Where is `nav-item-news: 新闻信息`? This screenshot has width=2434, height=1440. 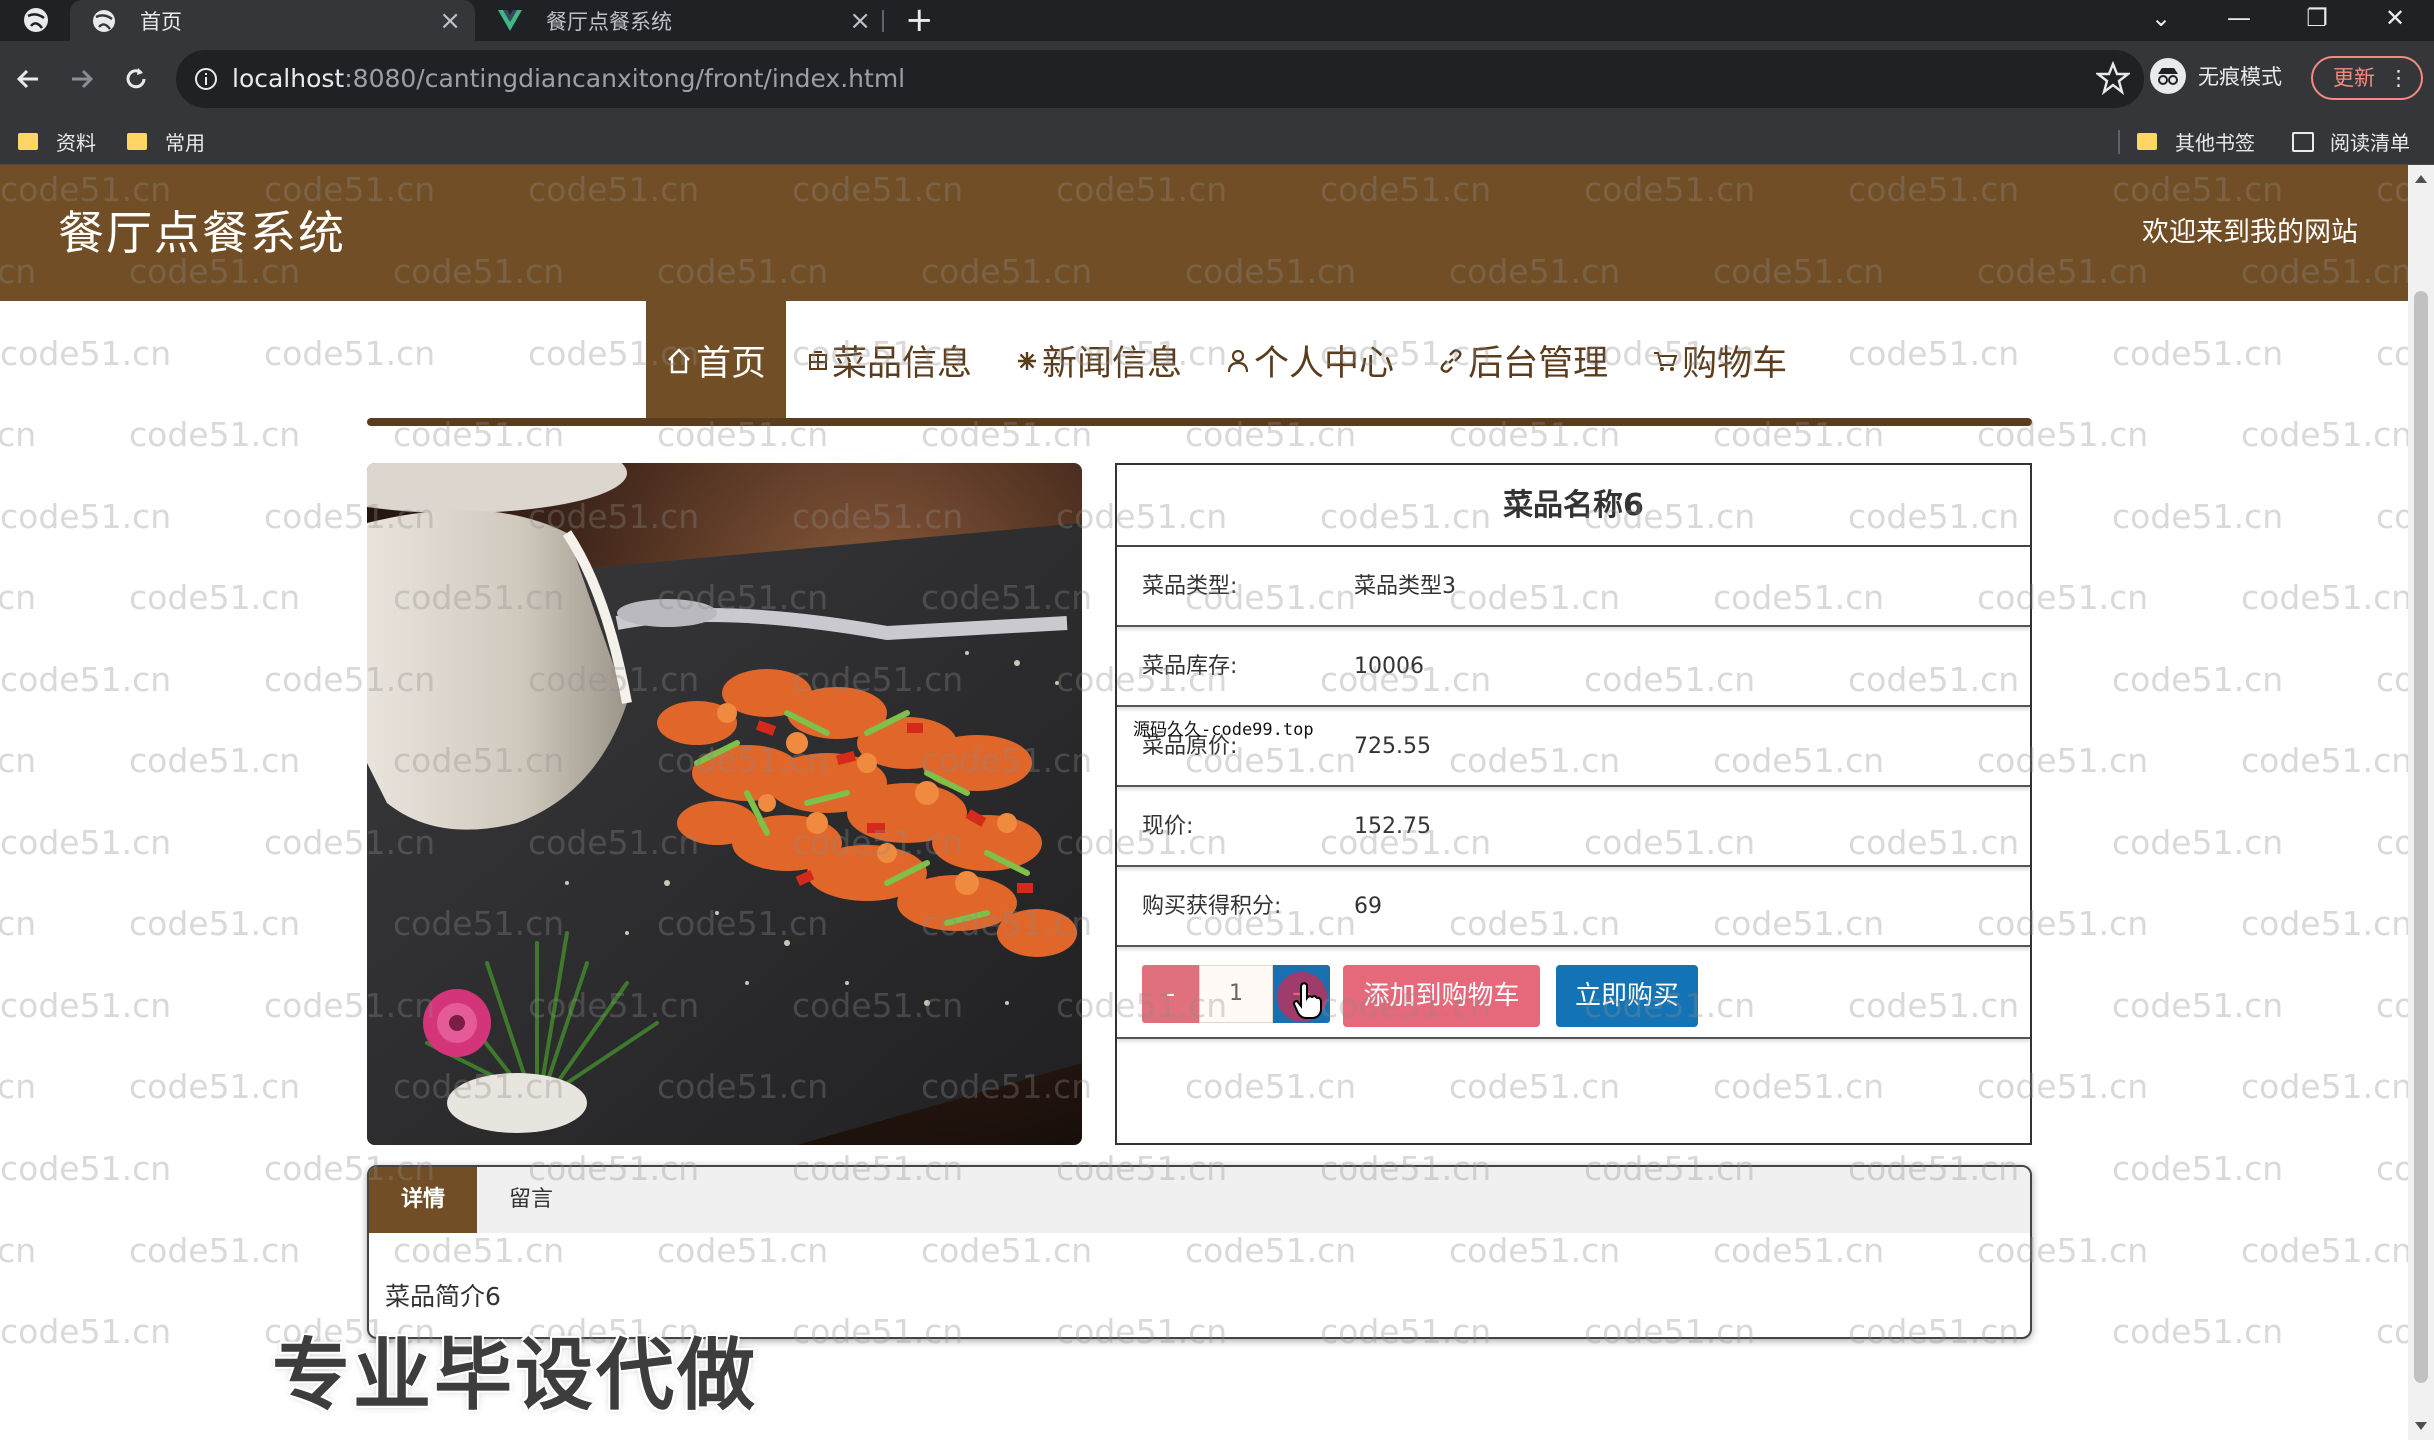
nav-item-news: 新闻信息 is located at coordinates (1099, 360).